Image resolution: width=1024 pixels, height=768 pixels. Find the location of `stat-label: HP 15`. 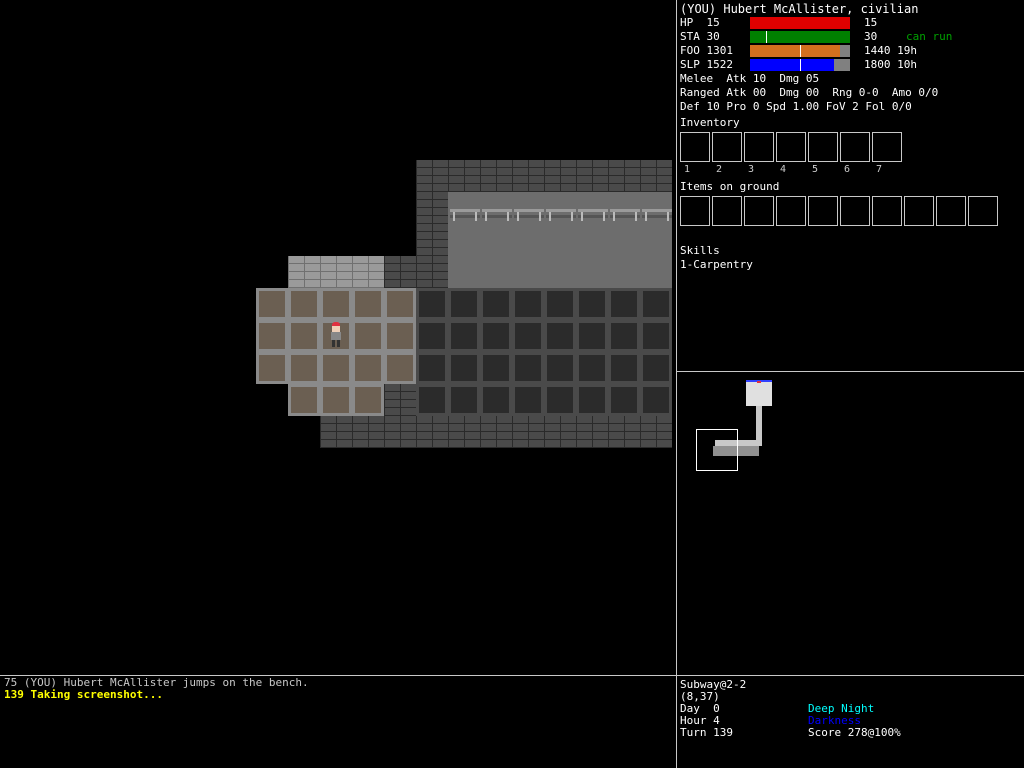

stat-label: HP 15 is located at coordinates (706, 22).